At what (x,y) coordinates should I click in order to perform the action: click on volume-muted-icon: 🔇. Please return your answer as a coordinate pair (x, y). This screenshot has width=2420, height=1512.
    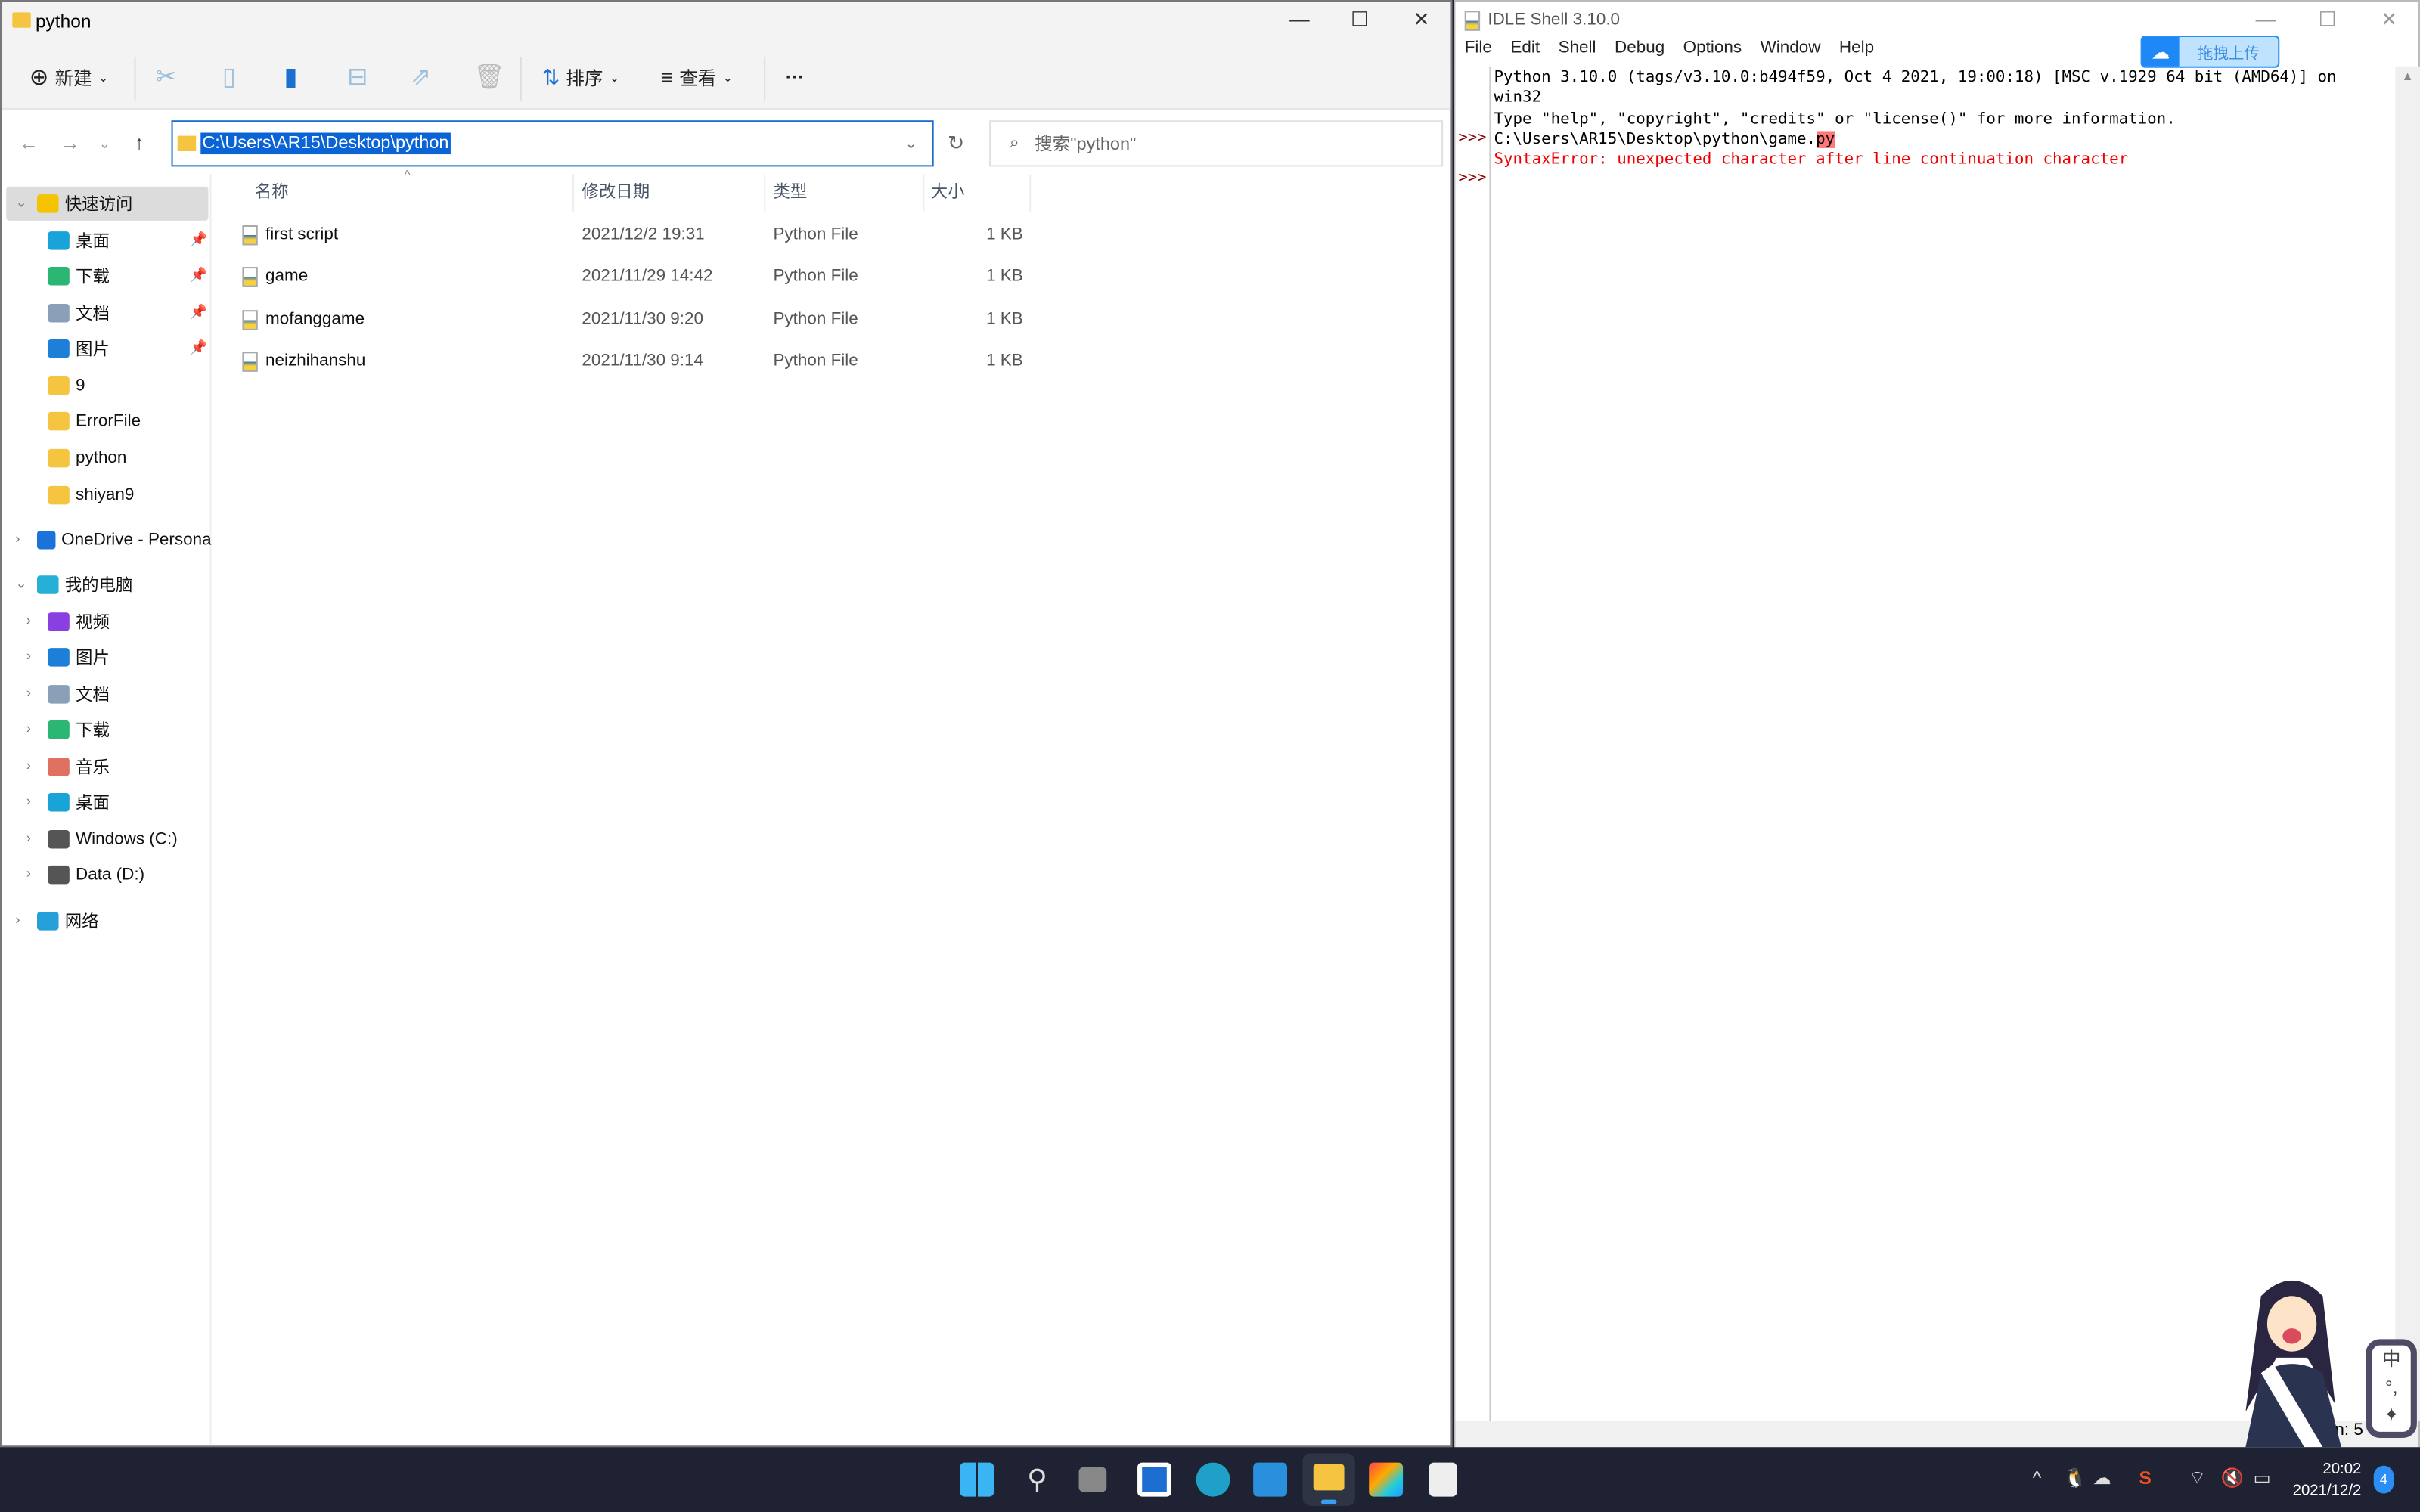
    Looking at the image, I should click on (2233, 1478).